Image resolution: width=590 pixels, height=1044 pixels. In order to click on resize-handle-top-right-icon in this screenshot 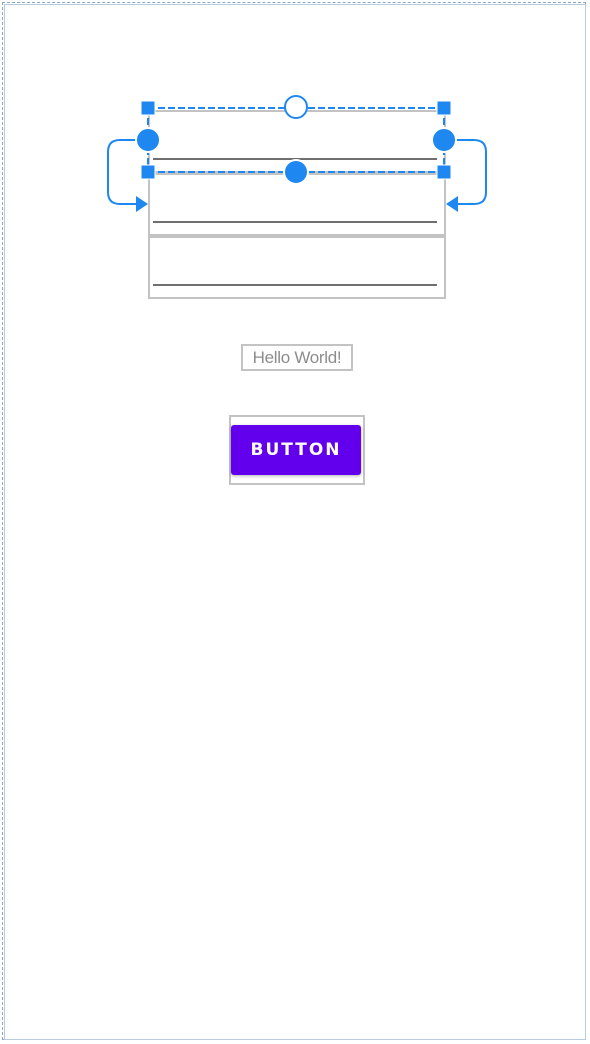, I will do `click(444, 108)`.